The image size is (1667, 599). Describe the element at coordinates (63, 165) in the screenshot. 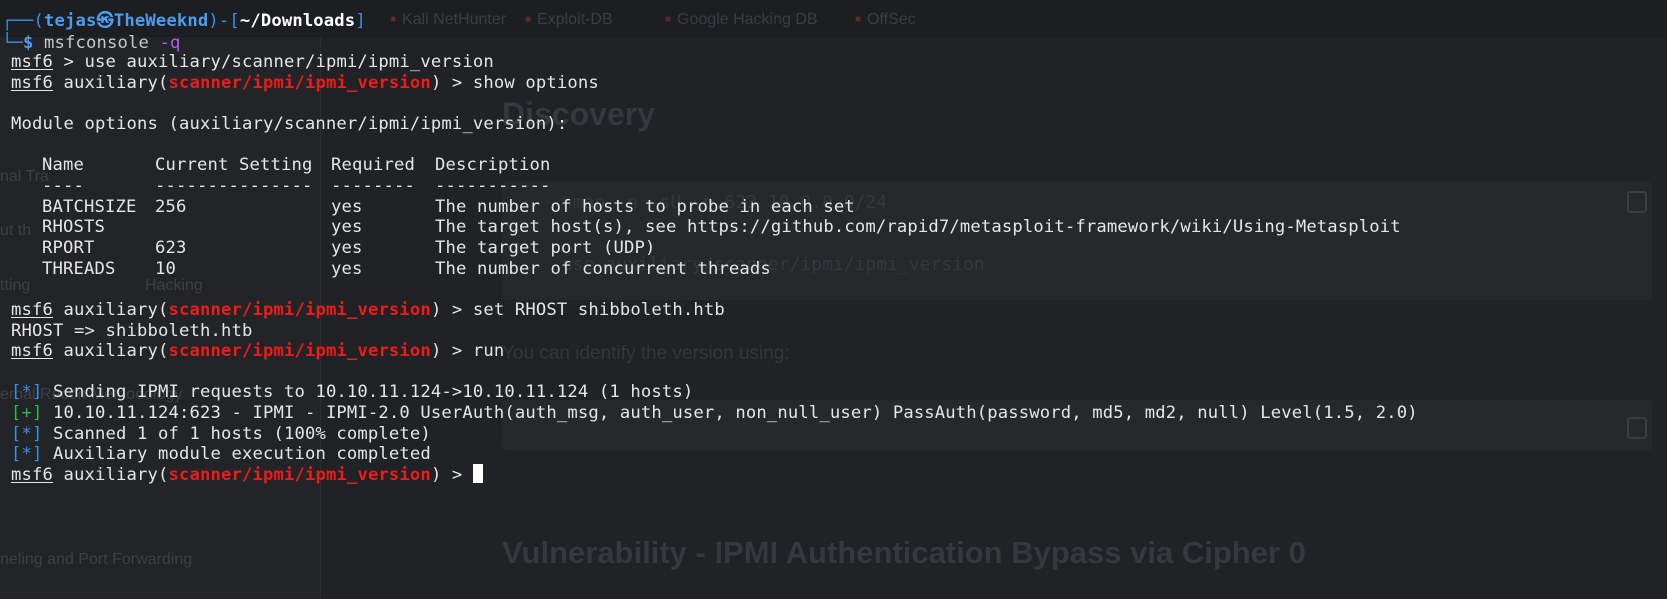

I see `table-header: Name` at that location.